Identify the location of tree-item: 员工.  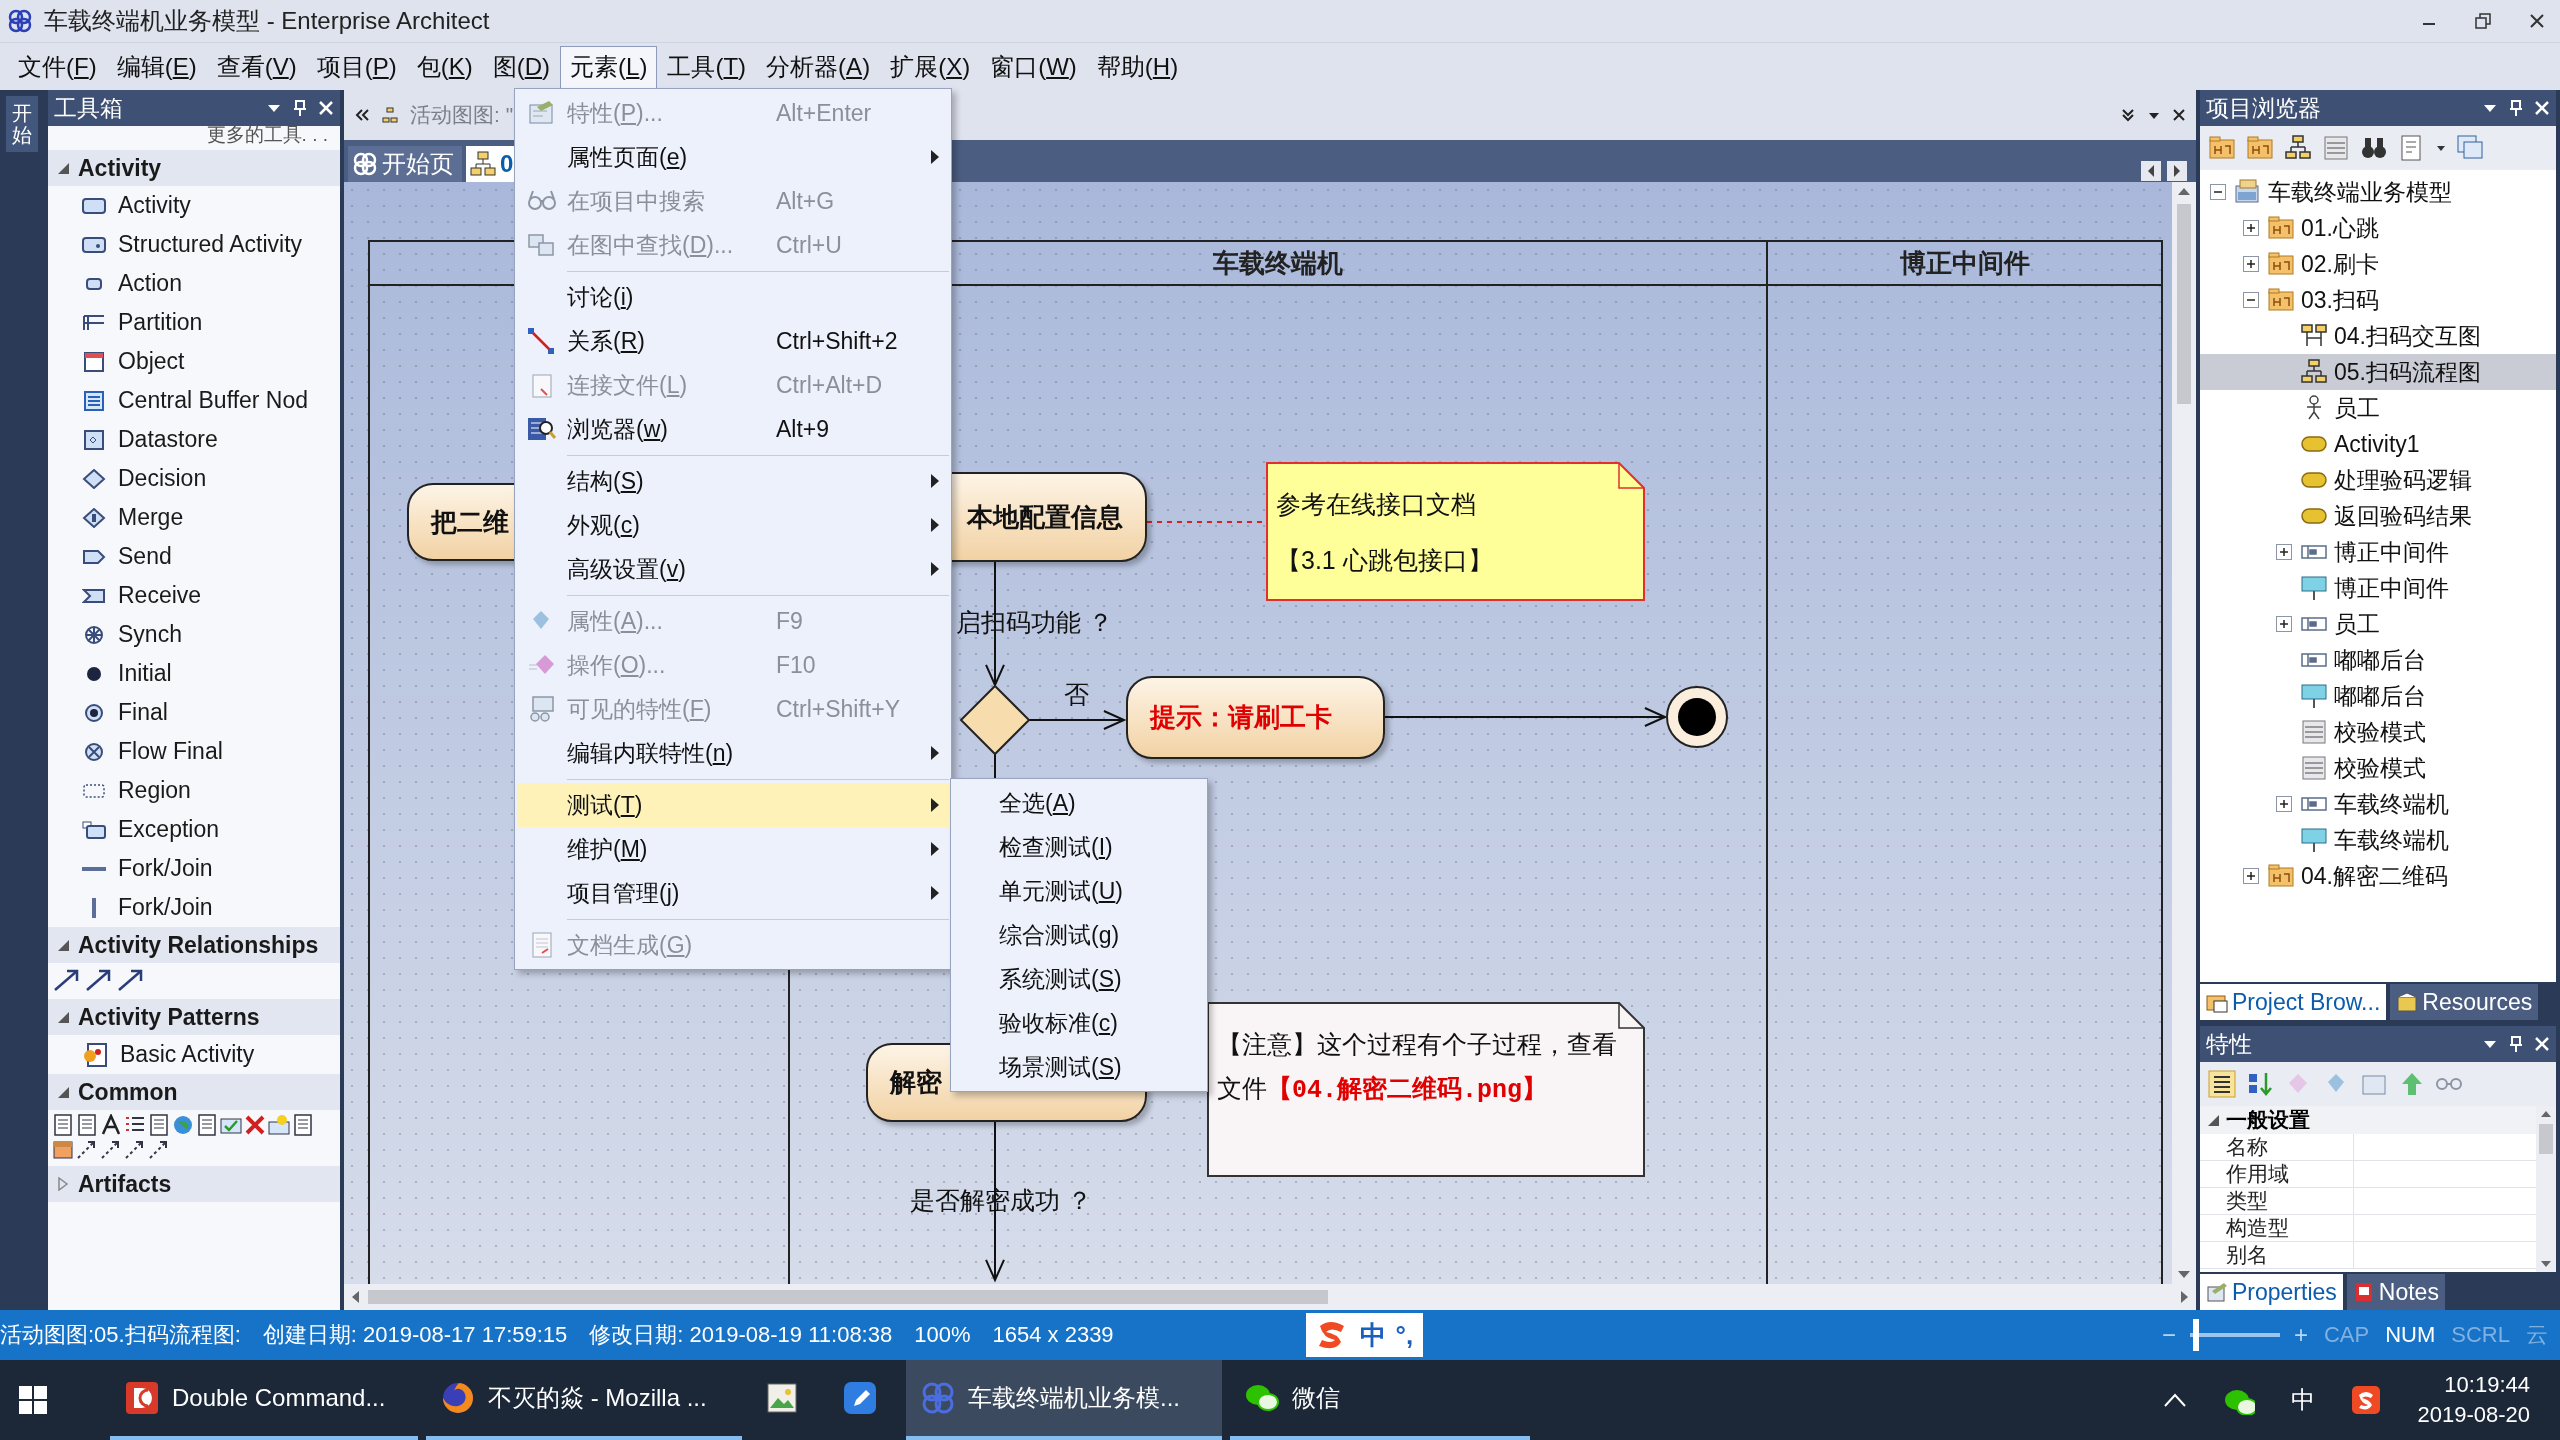
(2378, 624).